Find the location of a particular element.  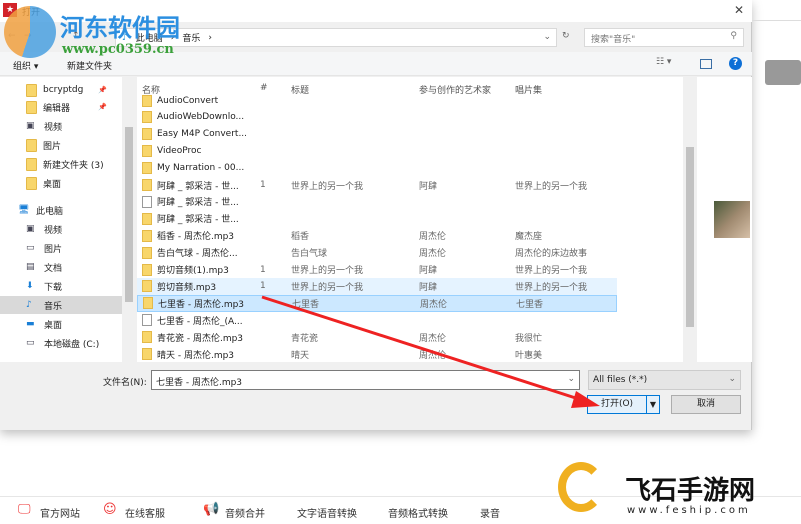

app-bar-item: 官方网站 is located at coordinates (60, 512).